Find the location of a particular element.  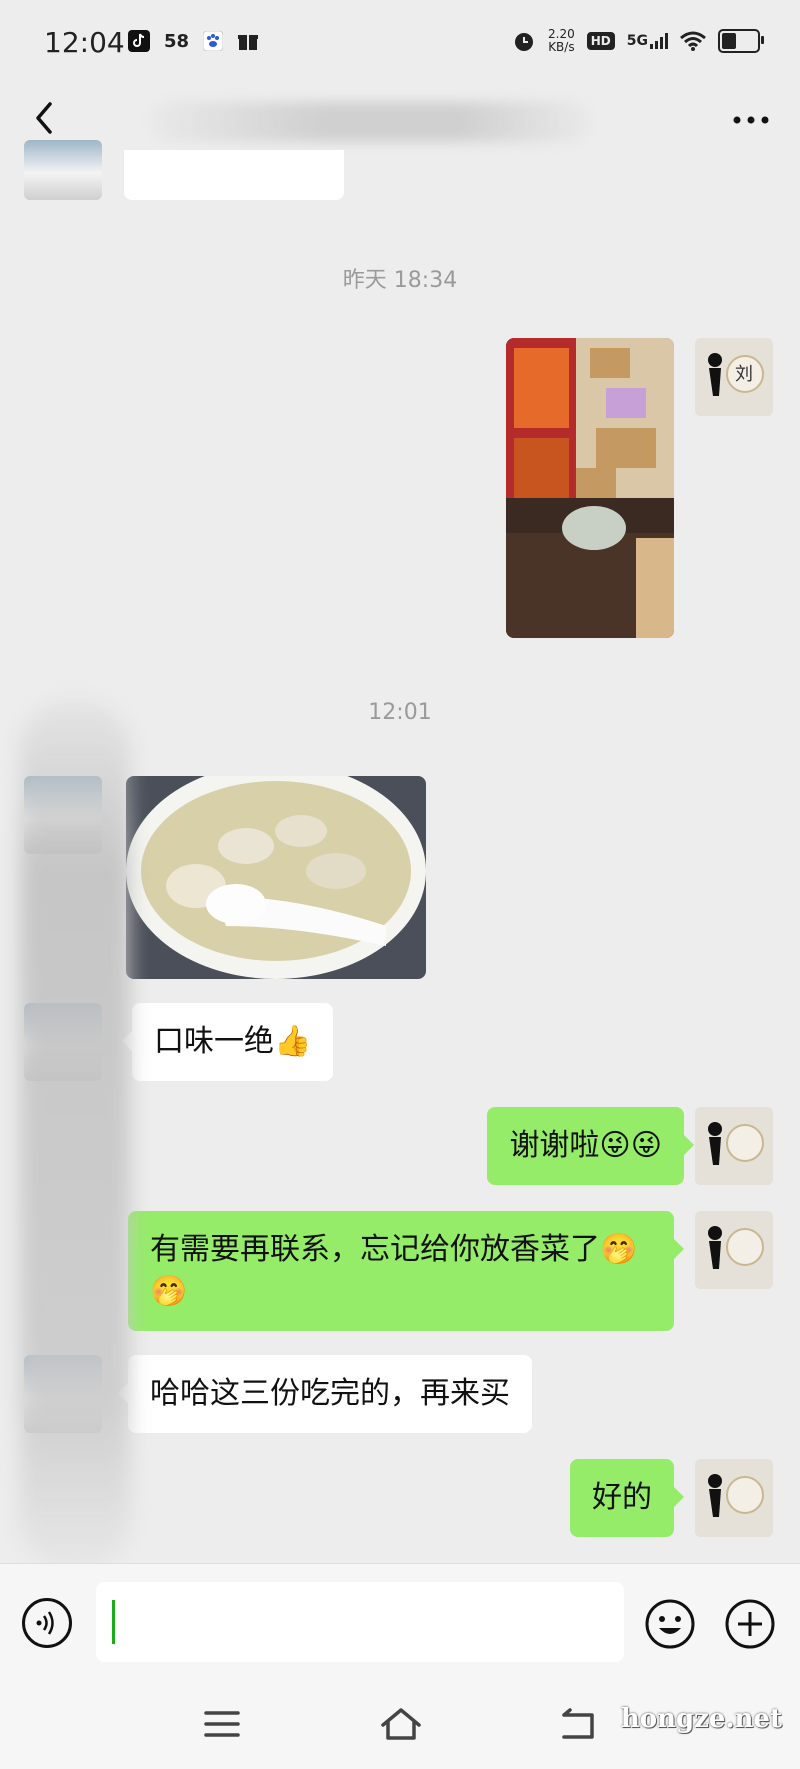

received-photo-message is located at coordinates (276, 877).